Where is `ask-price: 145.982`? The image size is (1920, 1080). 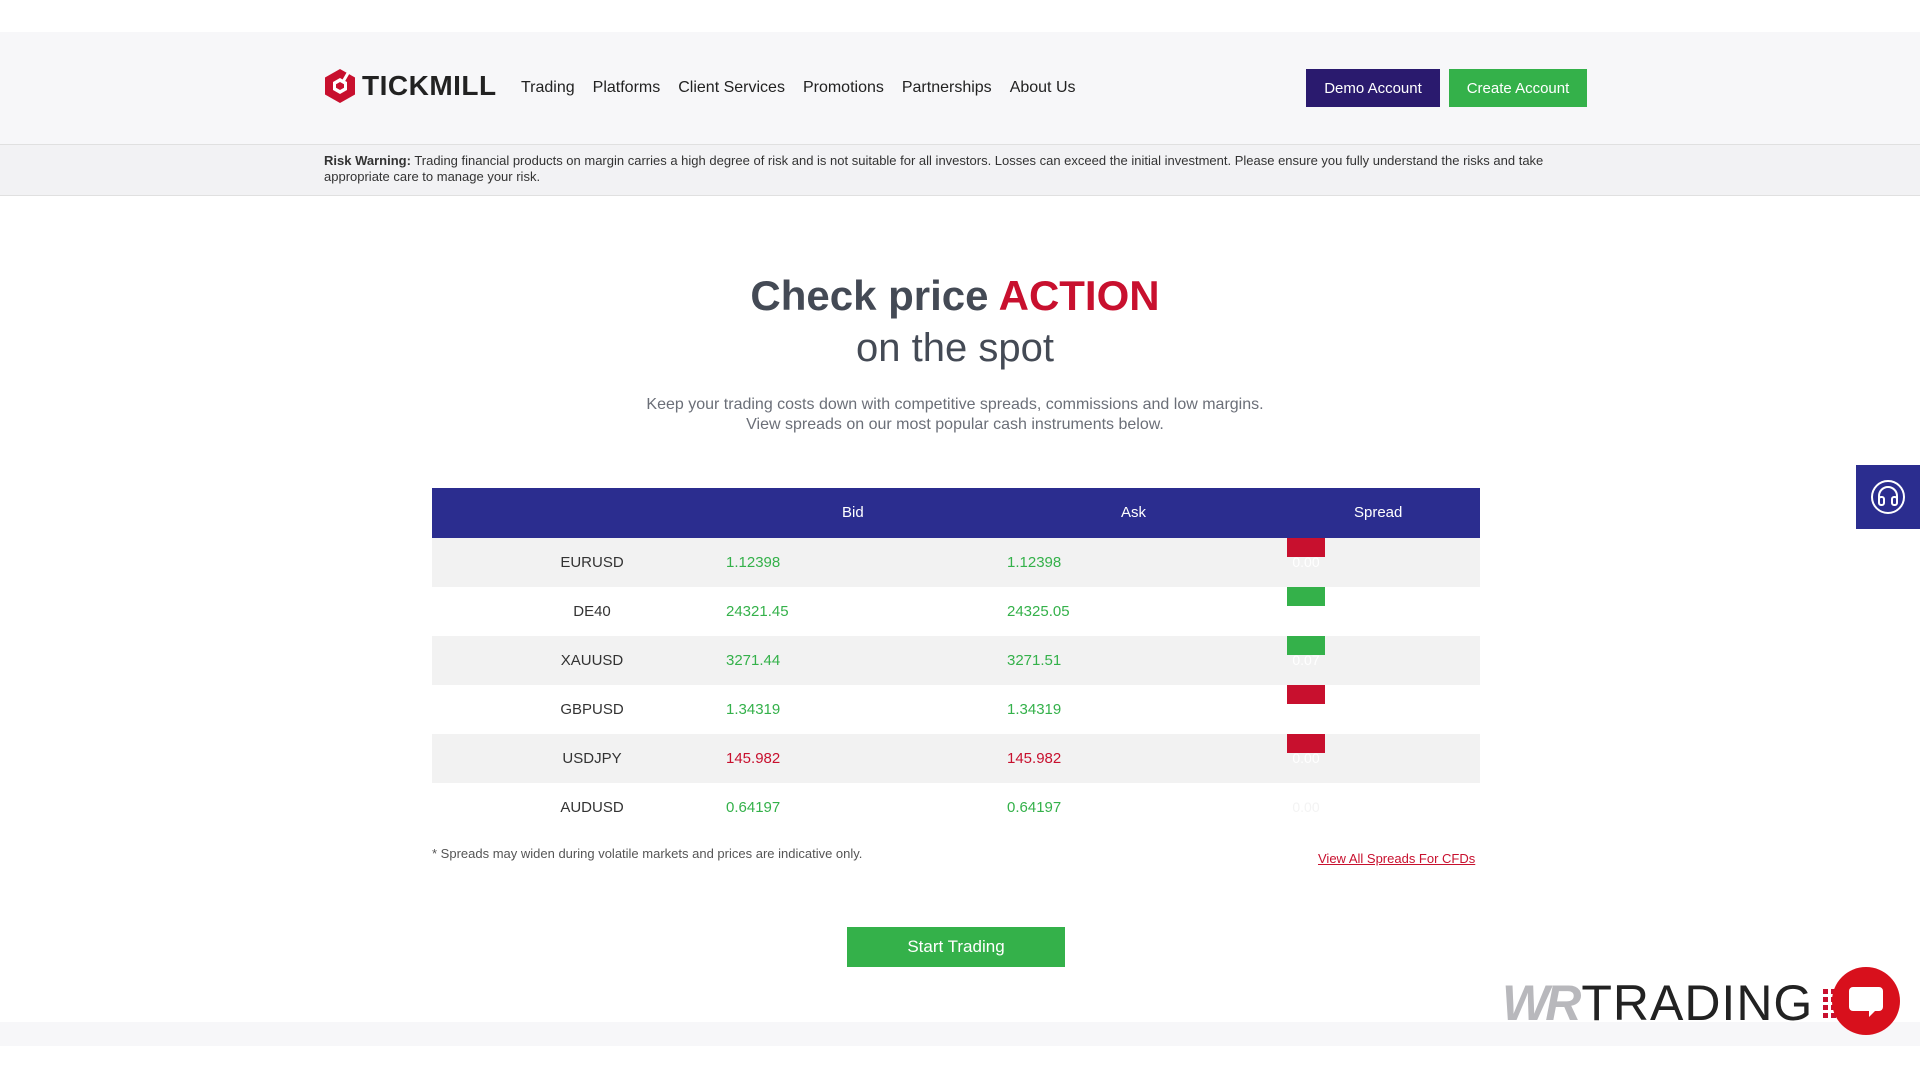
ask-price: 145.982 is located at coordinates (1034, 758).